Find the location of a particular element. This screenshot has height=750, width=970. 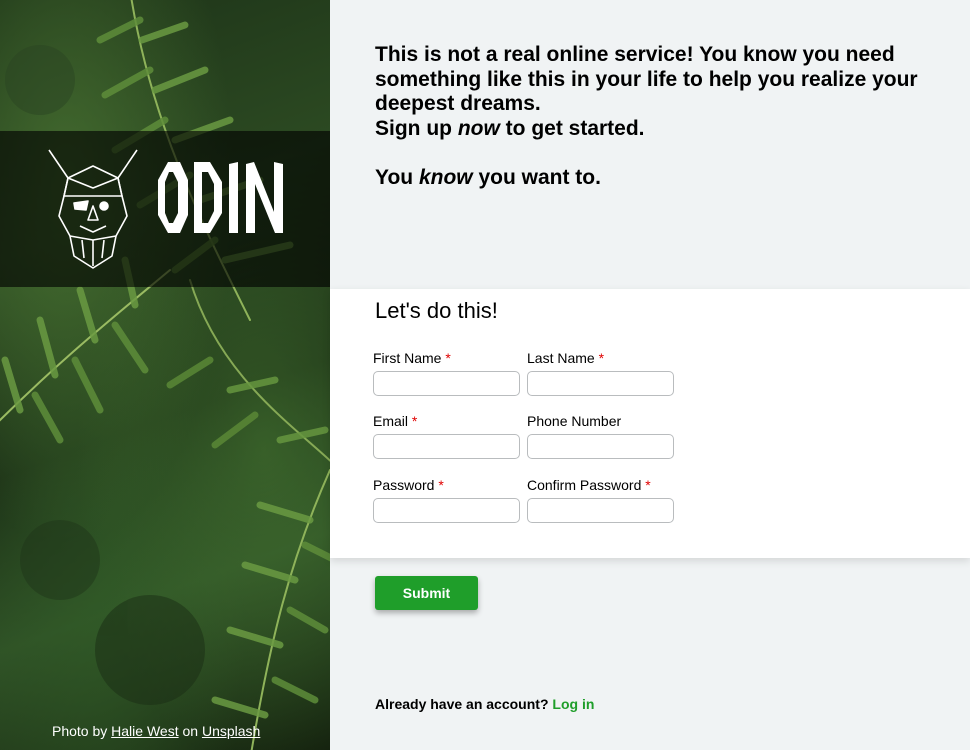

confirm-password-field-group: Confirm Password * is located at coordinates (600, 500).